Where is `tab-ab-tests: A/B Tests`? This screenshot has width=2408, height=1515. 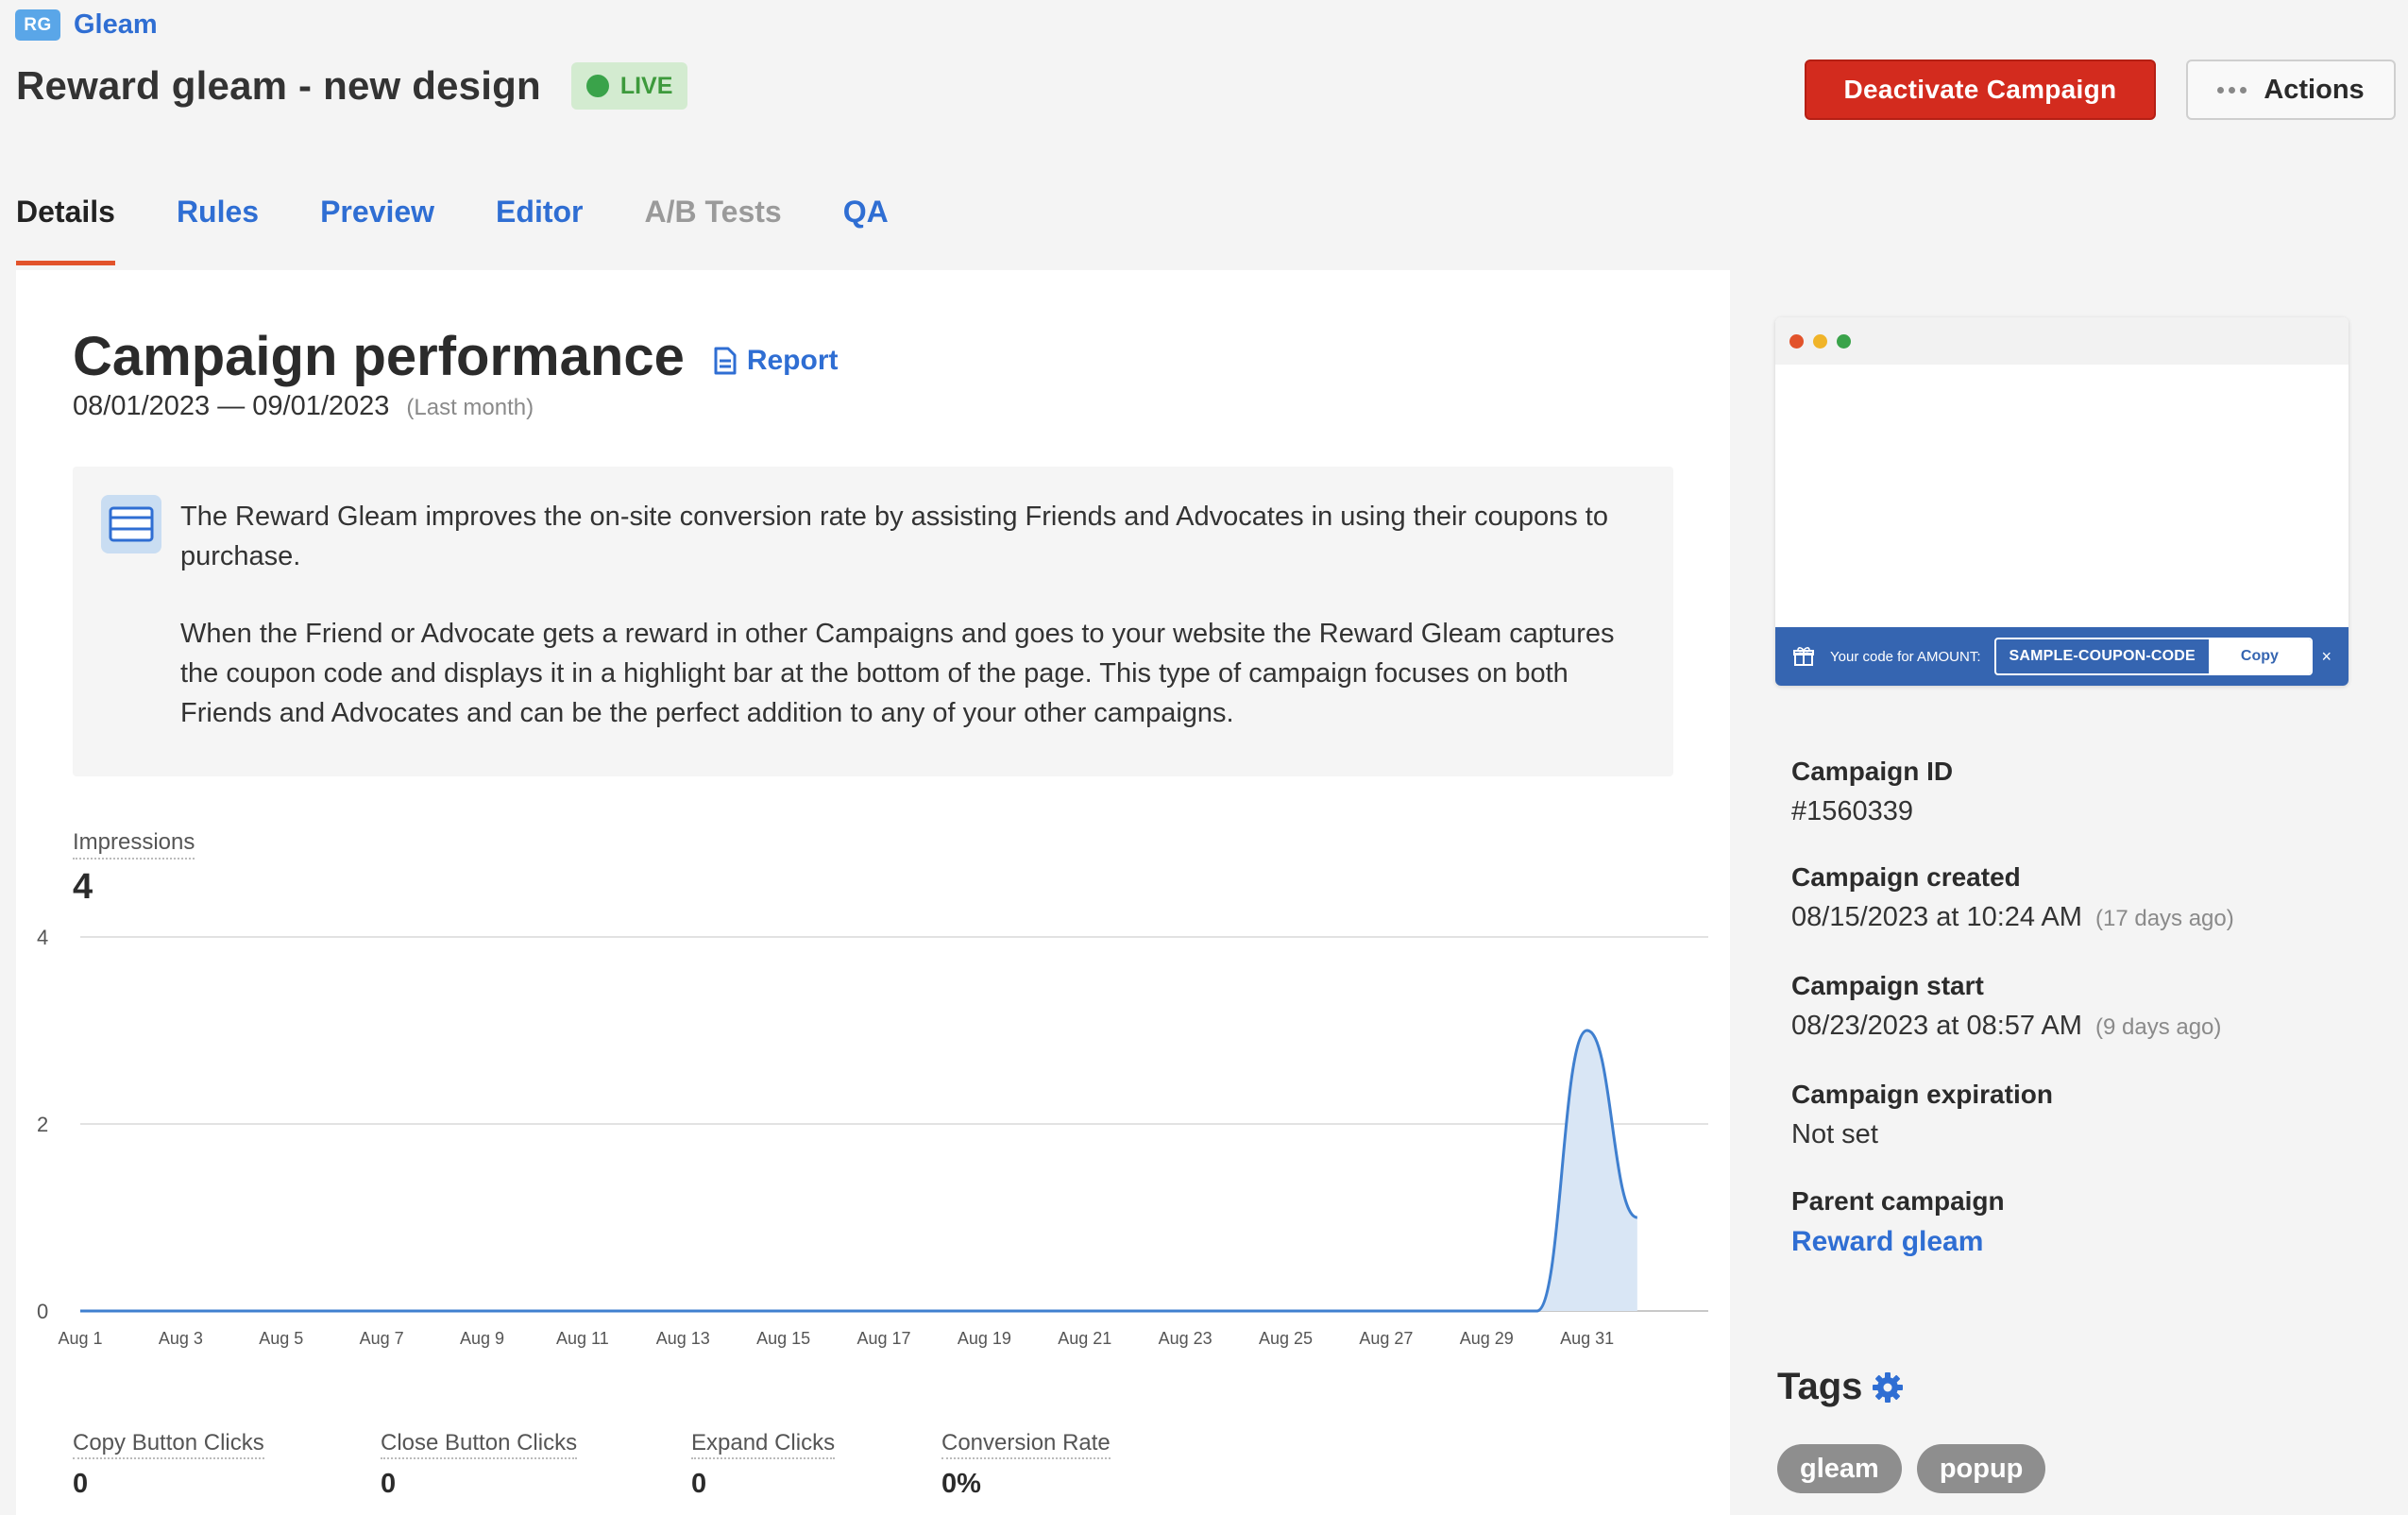
tab-ab-tests: A/B Tests is located at coordinates (713, 212).